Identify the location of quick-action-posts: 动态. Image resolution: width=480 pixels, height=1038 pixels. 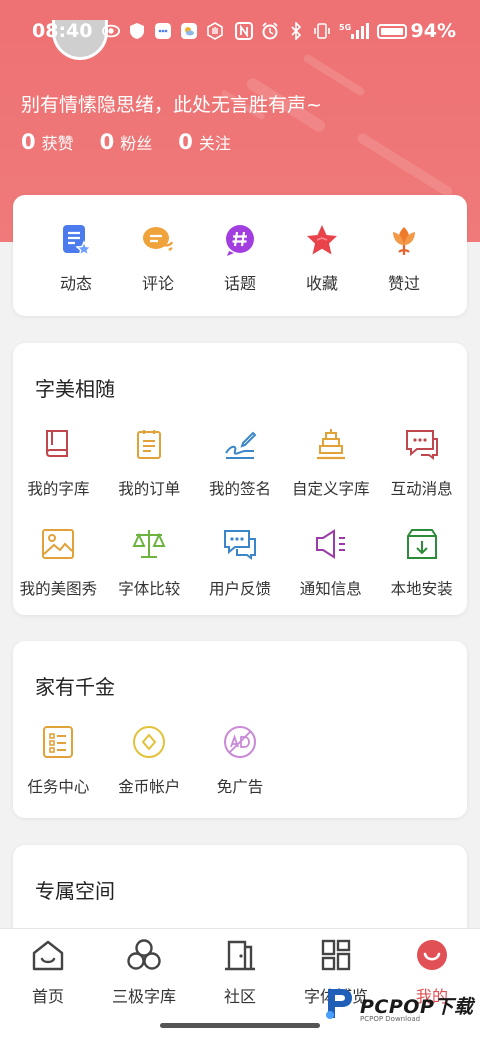
(76, 258).